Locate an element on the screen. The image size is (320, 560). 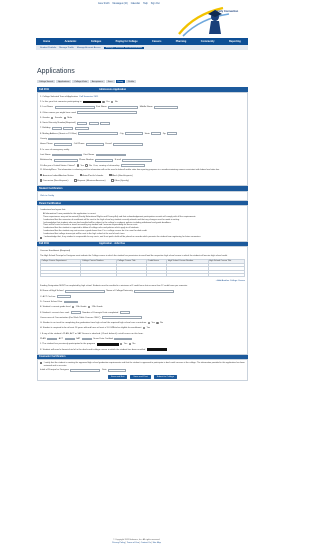
high-school-field is located at coordinates (84, 291).